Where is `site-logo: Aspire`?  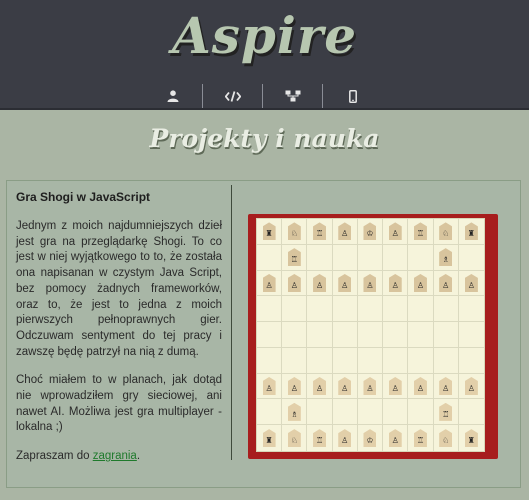
site-logo: Aspire is located at coordinates (264, 35).